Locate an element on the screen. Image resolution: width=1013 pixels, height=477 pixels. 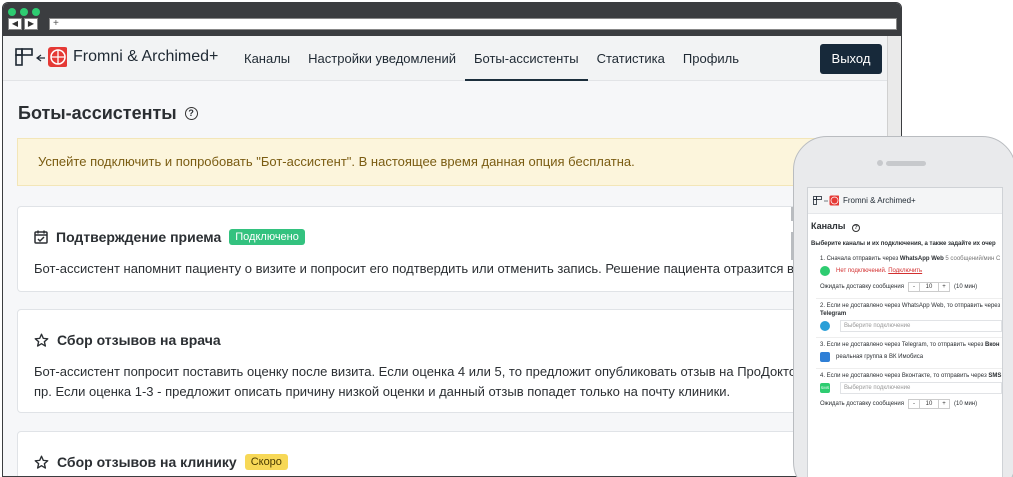
card-header: Подтверждение приема Подключено is located at coordinates (169, 237).